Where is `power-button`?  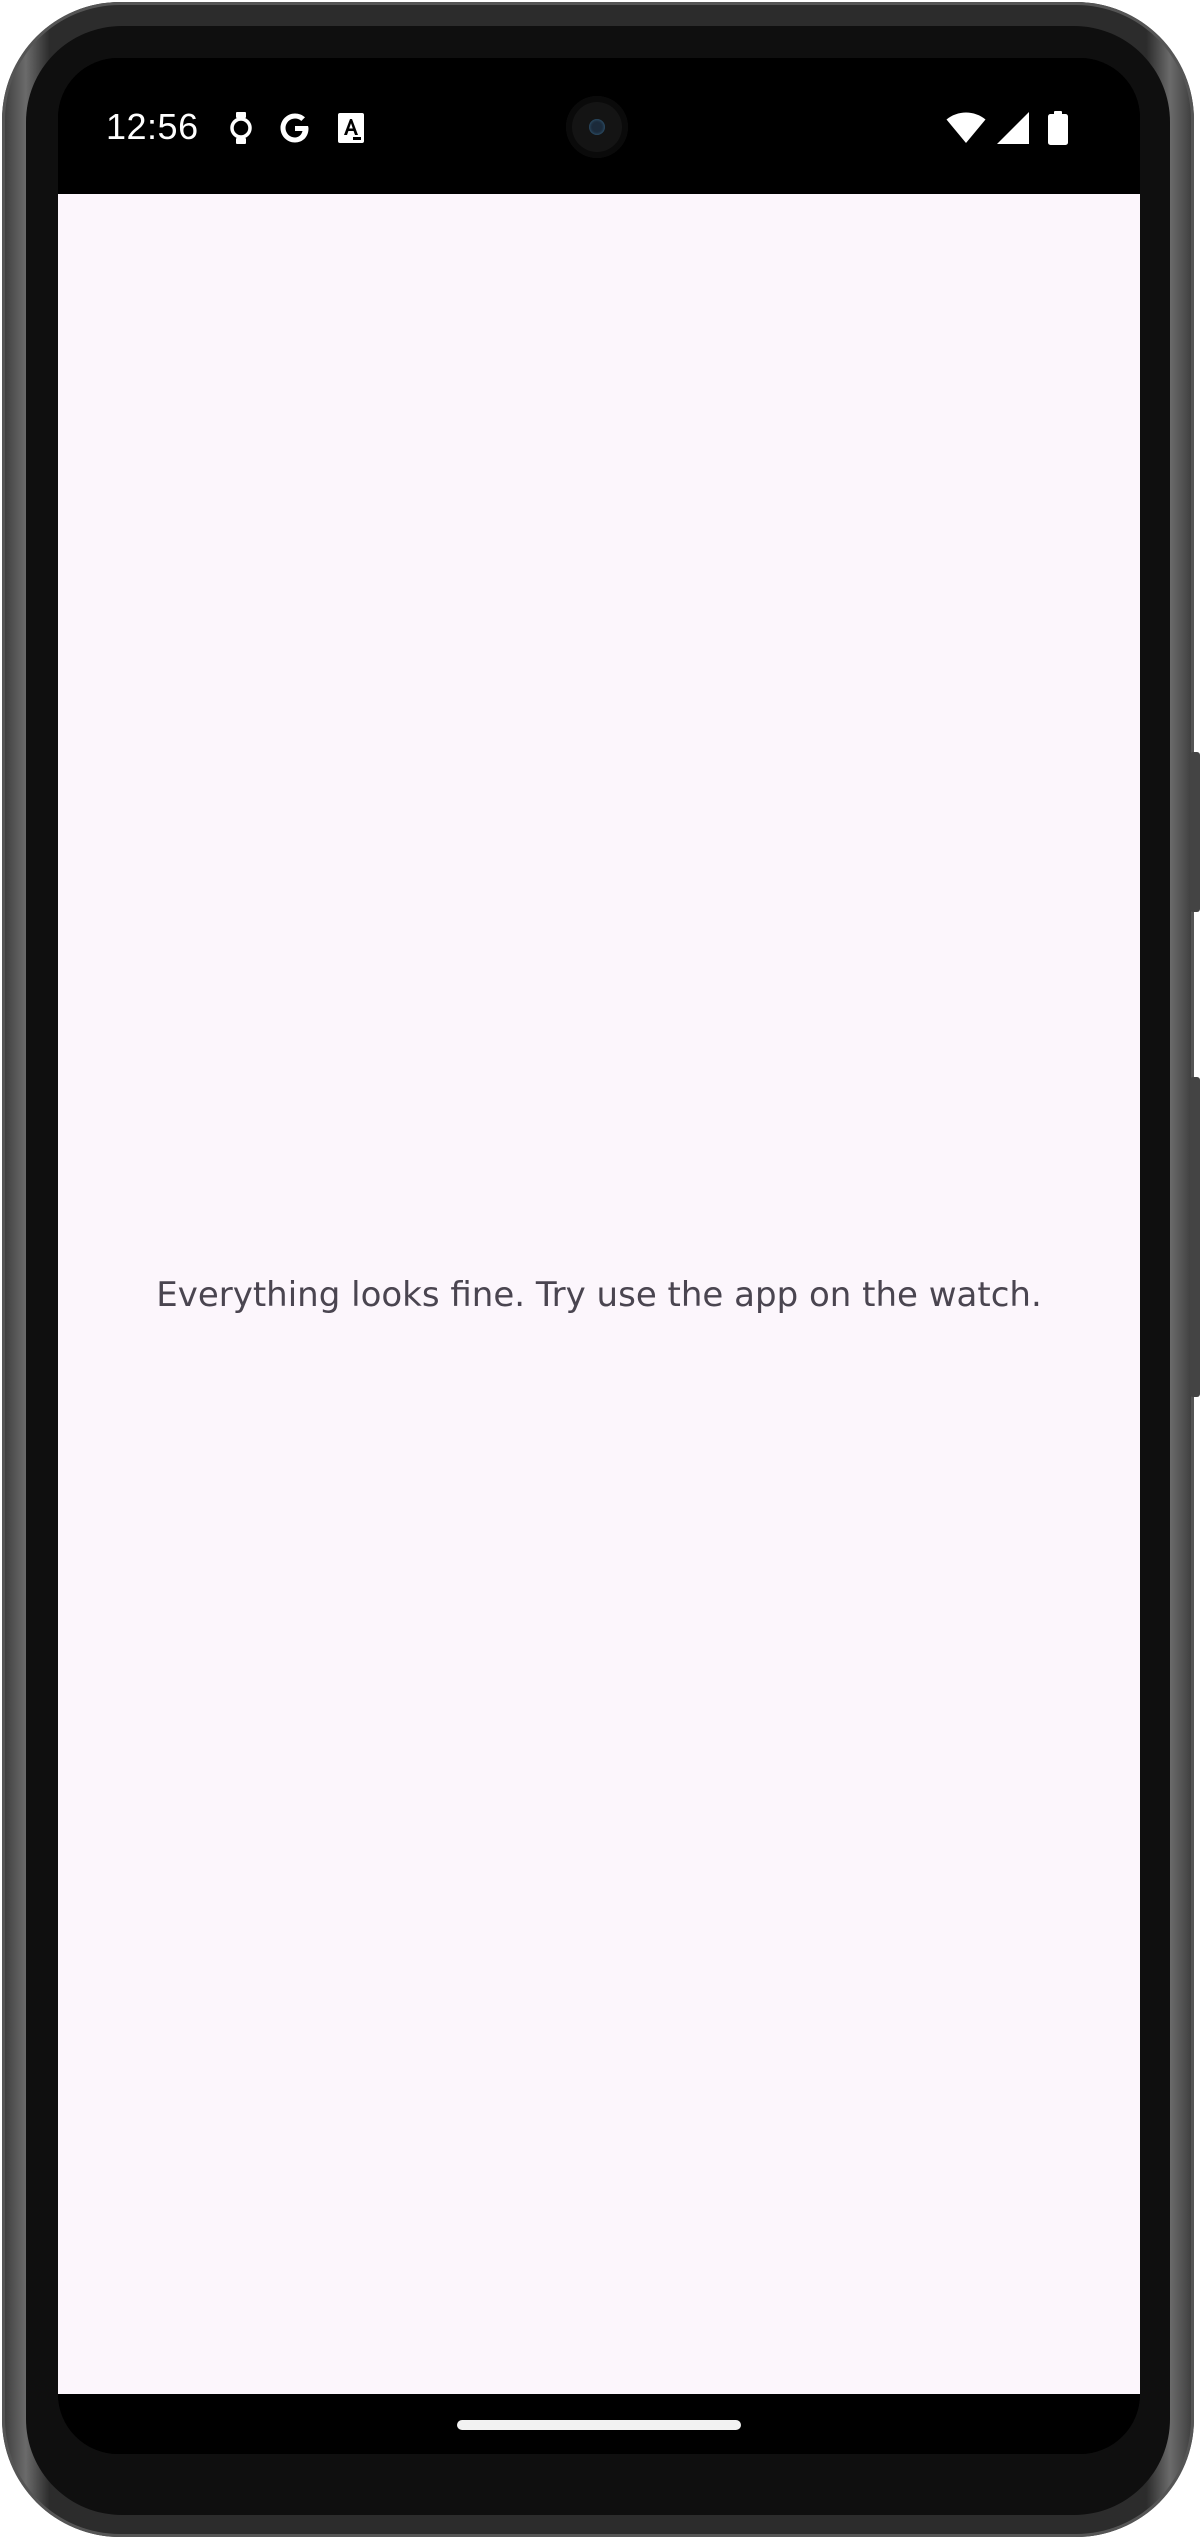
power-button is located at coordinates (1195, 832).